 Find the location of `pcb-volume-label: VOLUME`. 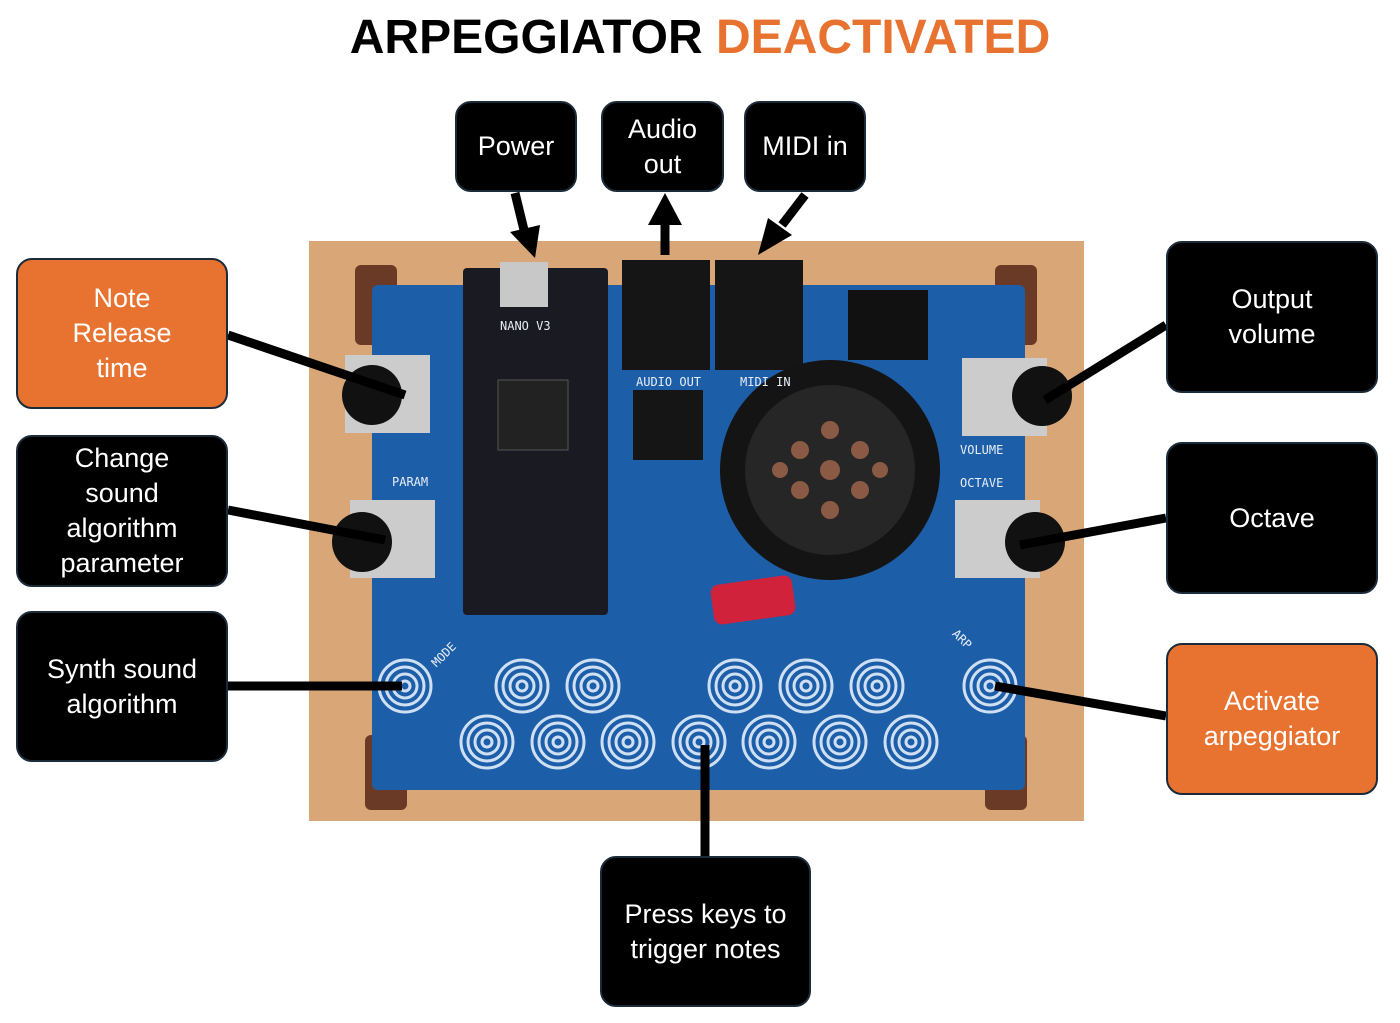

pcb-volume-label: VOLUME is located at coordinates (981, 450).